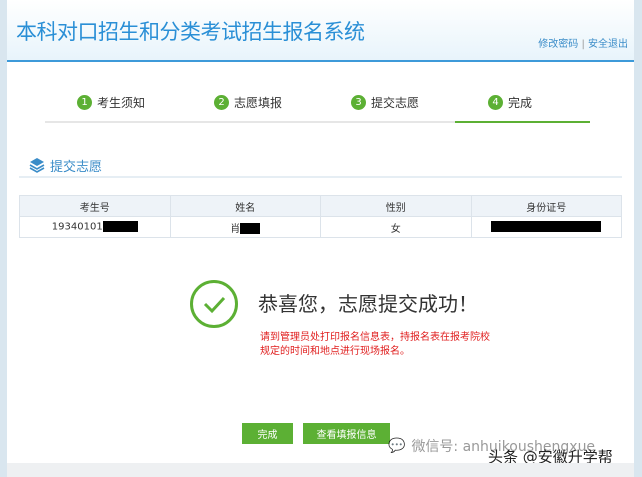 The image size is (642, 477). Describe the element at coordinates (245, 206) in the screenshot. I see `column-header: 姓名` at that location.